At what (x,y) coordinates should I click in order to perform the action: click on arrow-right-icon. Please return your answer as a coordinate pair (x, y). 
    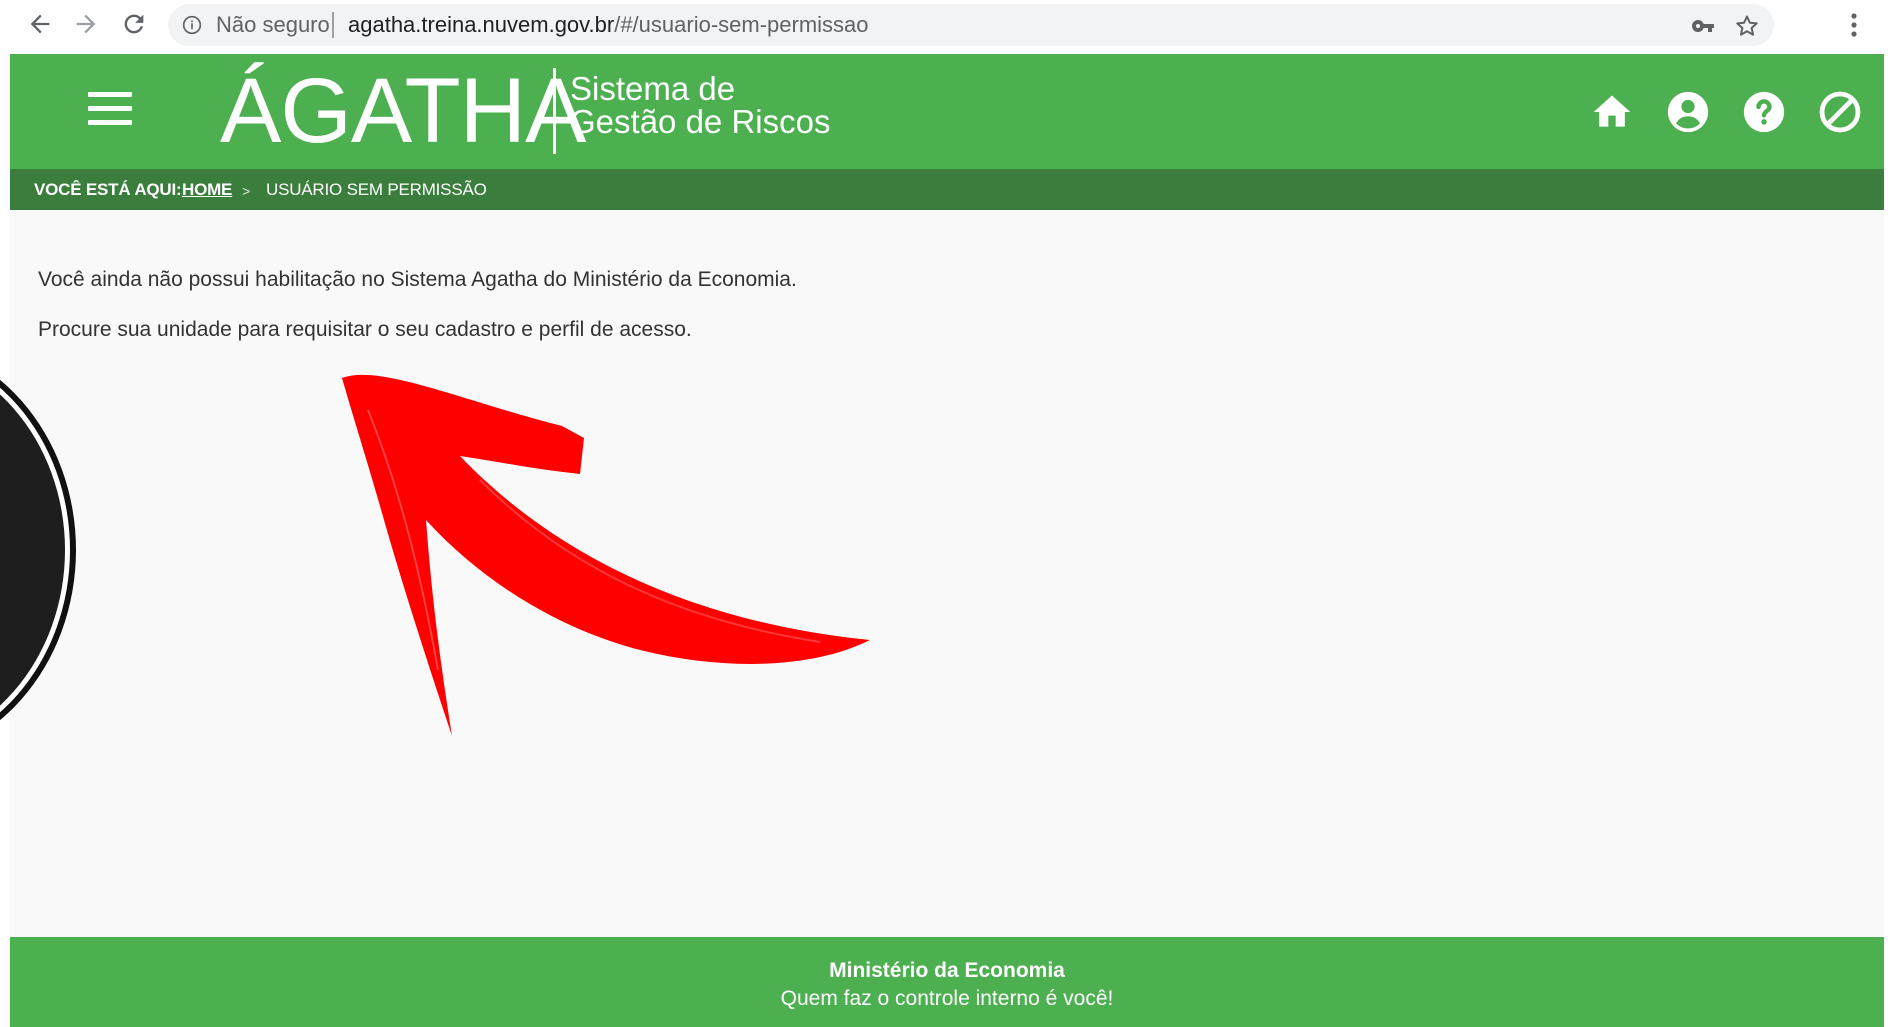
    Looking at the image, I should click on (86, 24).